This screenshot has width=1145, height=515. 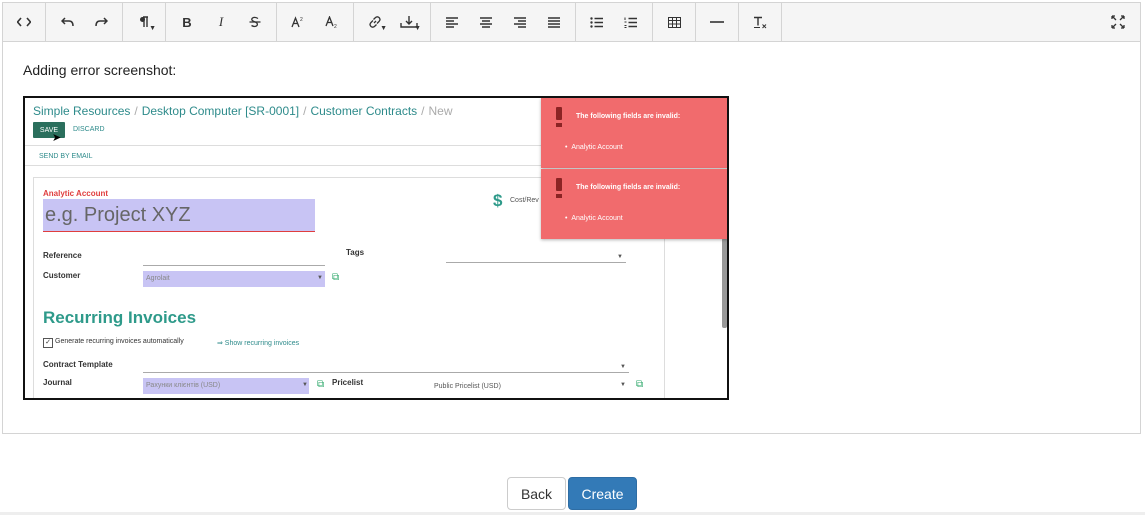 I want to click on analytic-account-field: e.g. Project XYZ, so click(x=179, y=215).